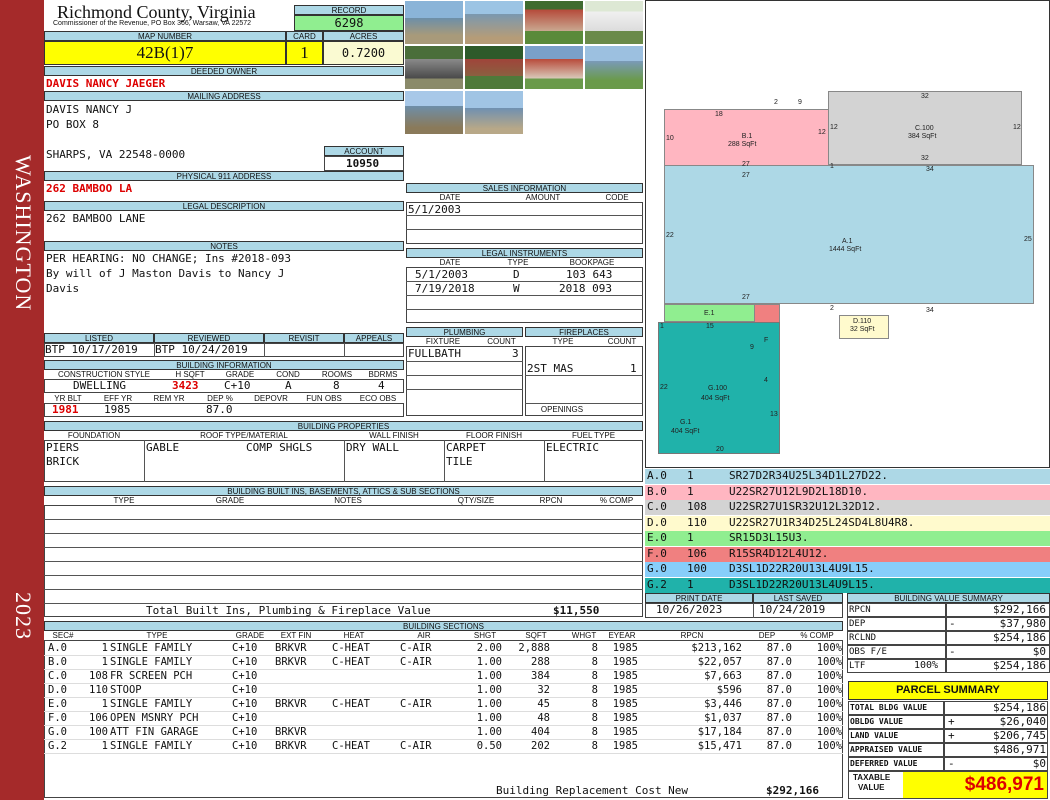 Image resolution: width=1050 pixels, height=800 pixels. I want to click on listed-value: BTP 10/17/2019, so click(91, 349).